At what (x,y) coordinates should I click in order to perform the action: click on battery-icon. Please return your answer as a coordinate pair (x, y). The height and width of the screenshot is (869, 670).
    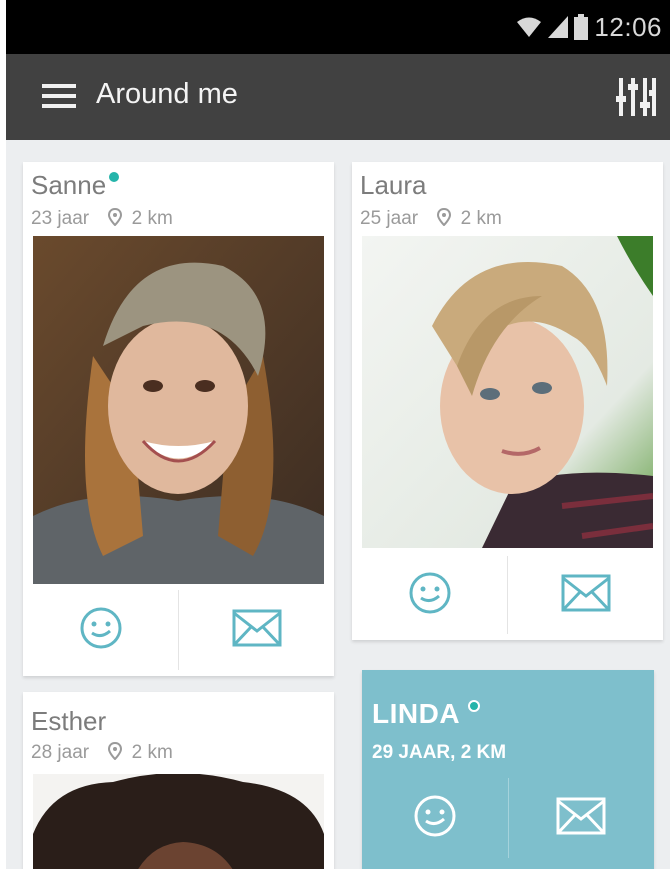
    Looking at the image, I should click on (581, 27).